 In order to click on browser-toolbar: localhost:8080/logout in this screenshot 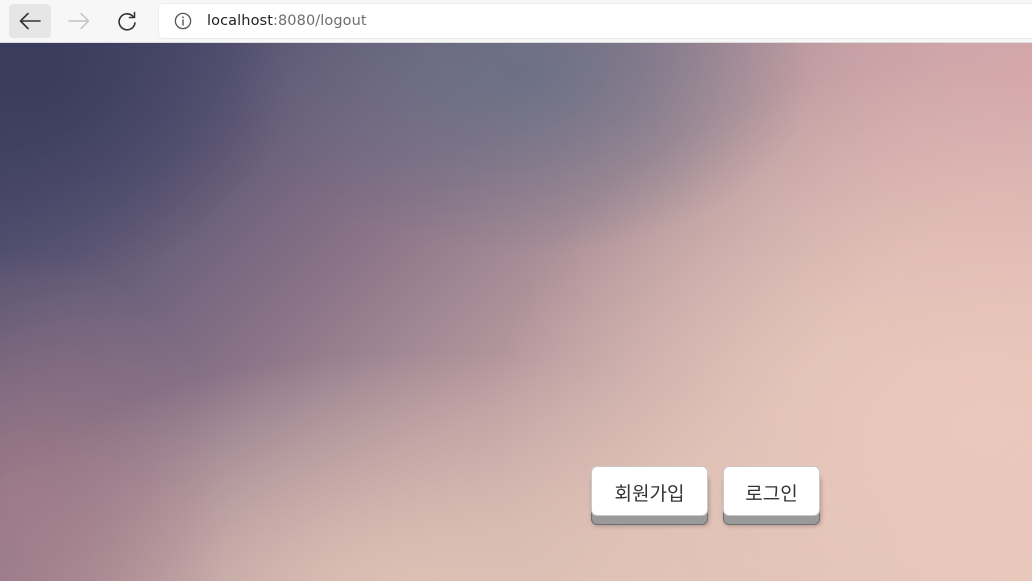, I will do `click(516, 21)`.